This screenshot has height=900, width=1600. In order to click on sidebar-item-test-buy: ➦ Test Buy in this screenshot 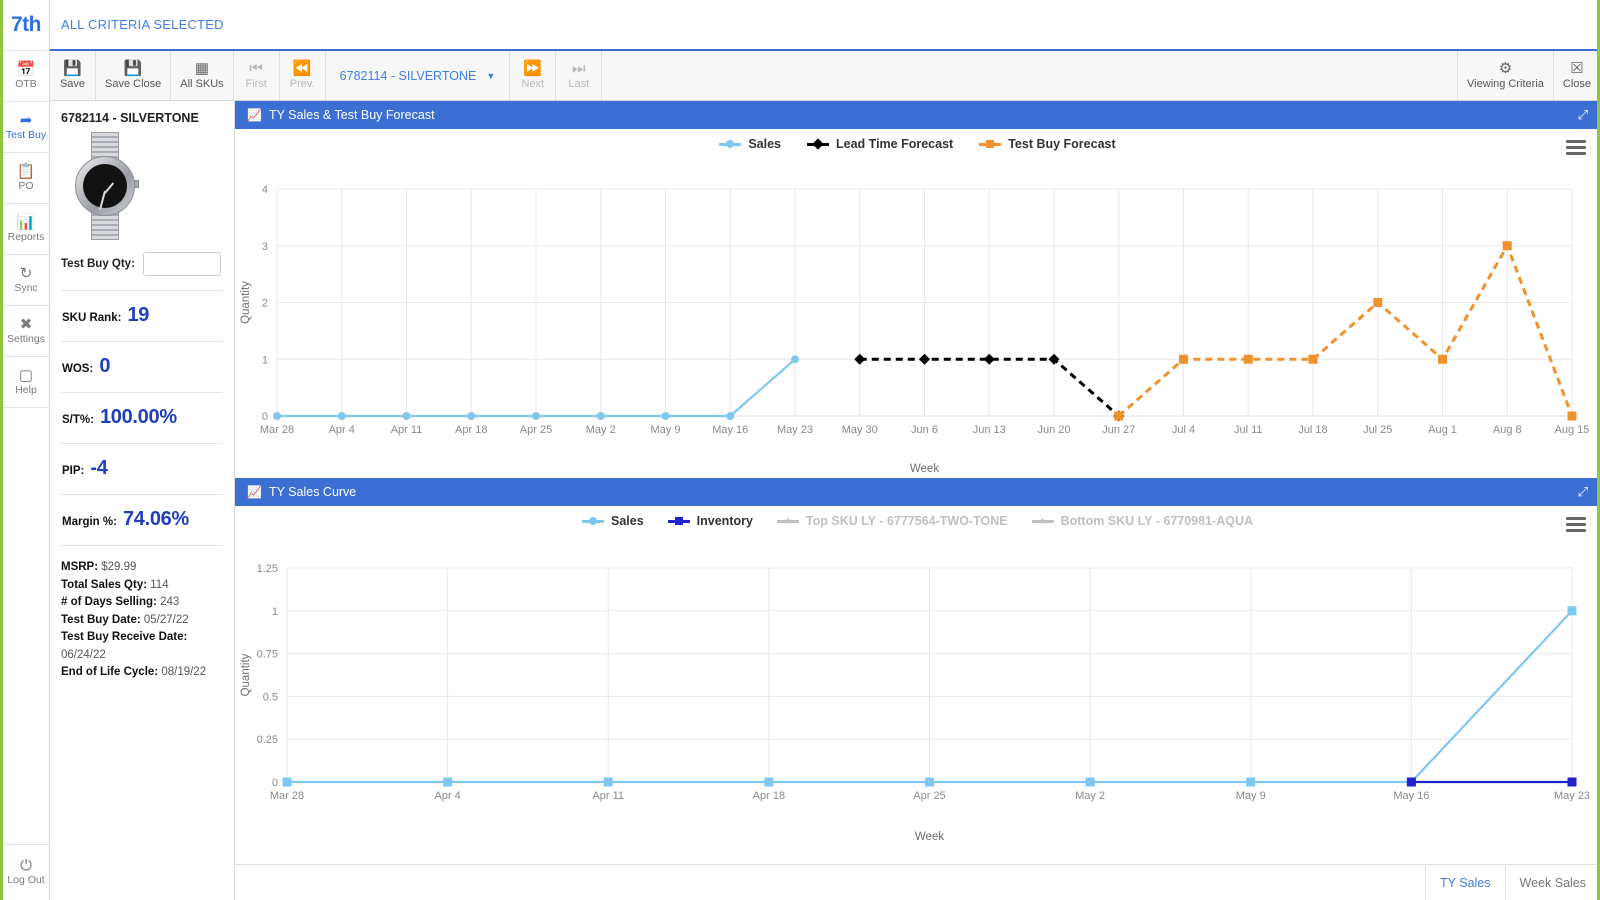, I will do `click(26, 127)`.